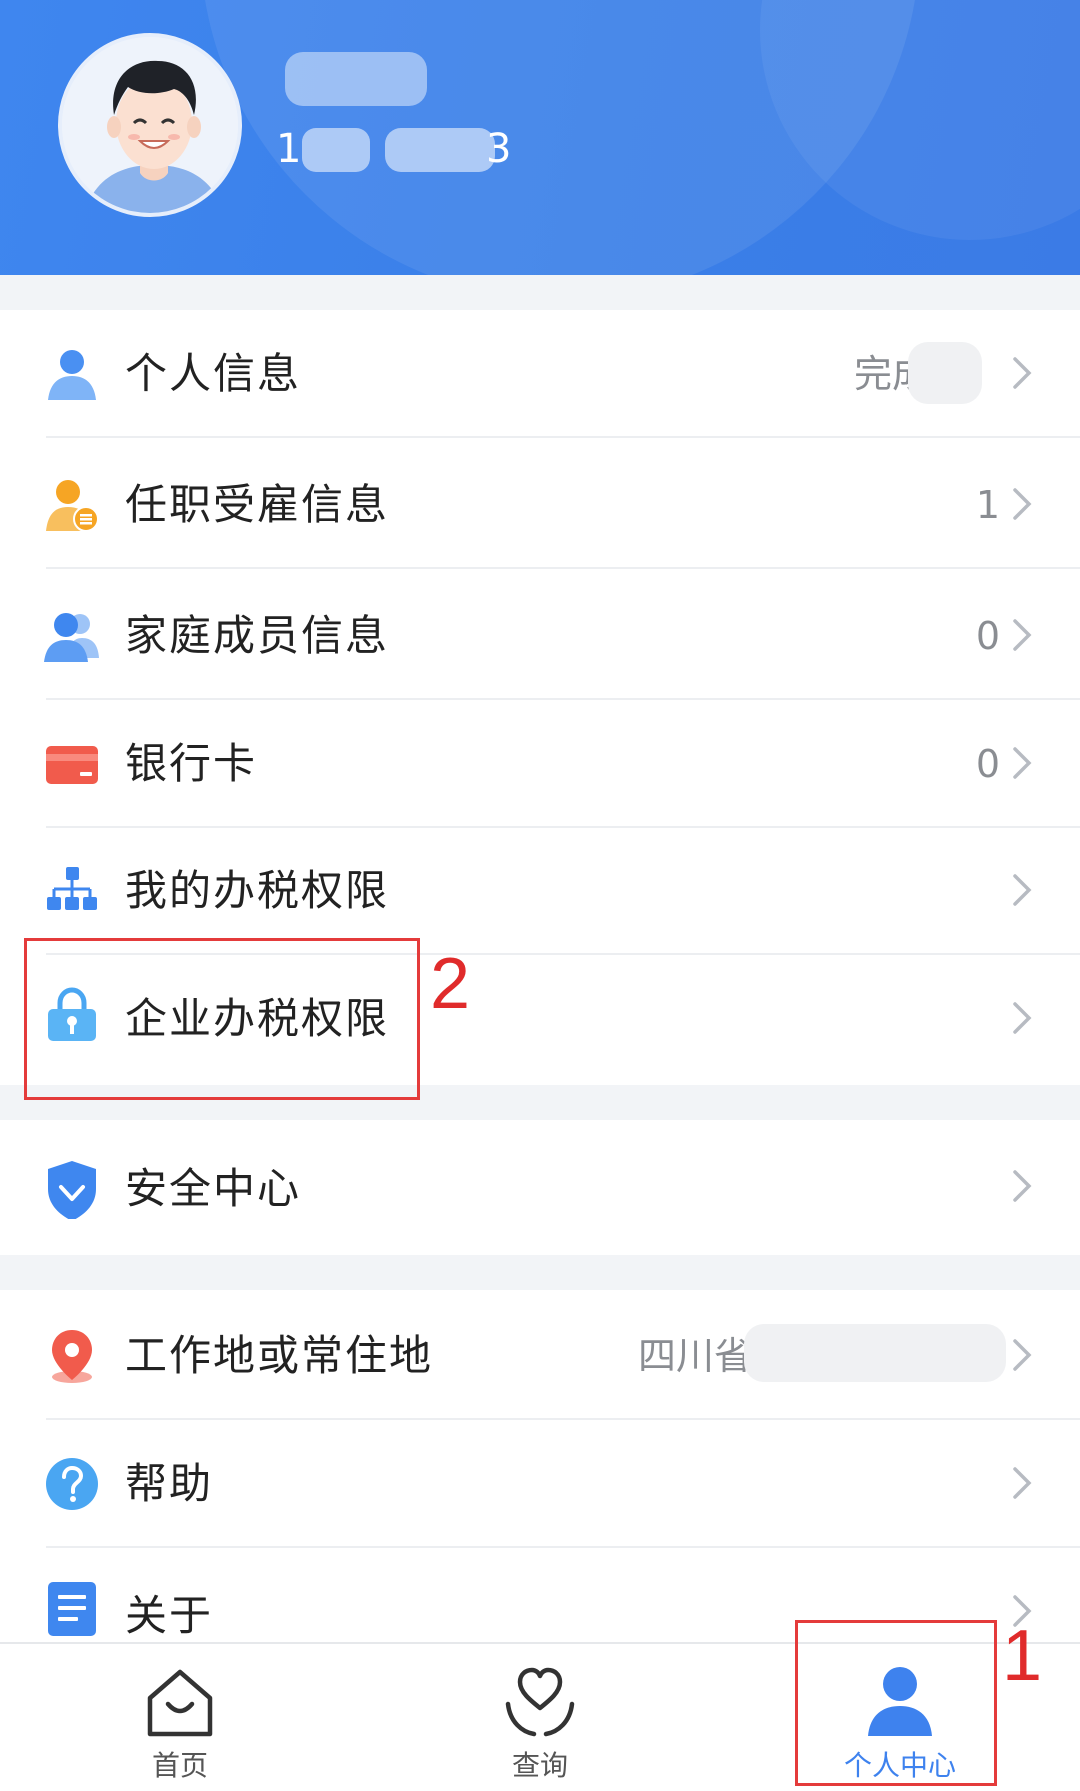  I want to click on menu-label: 个人信息, so click(213, 373).